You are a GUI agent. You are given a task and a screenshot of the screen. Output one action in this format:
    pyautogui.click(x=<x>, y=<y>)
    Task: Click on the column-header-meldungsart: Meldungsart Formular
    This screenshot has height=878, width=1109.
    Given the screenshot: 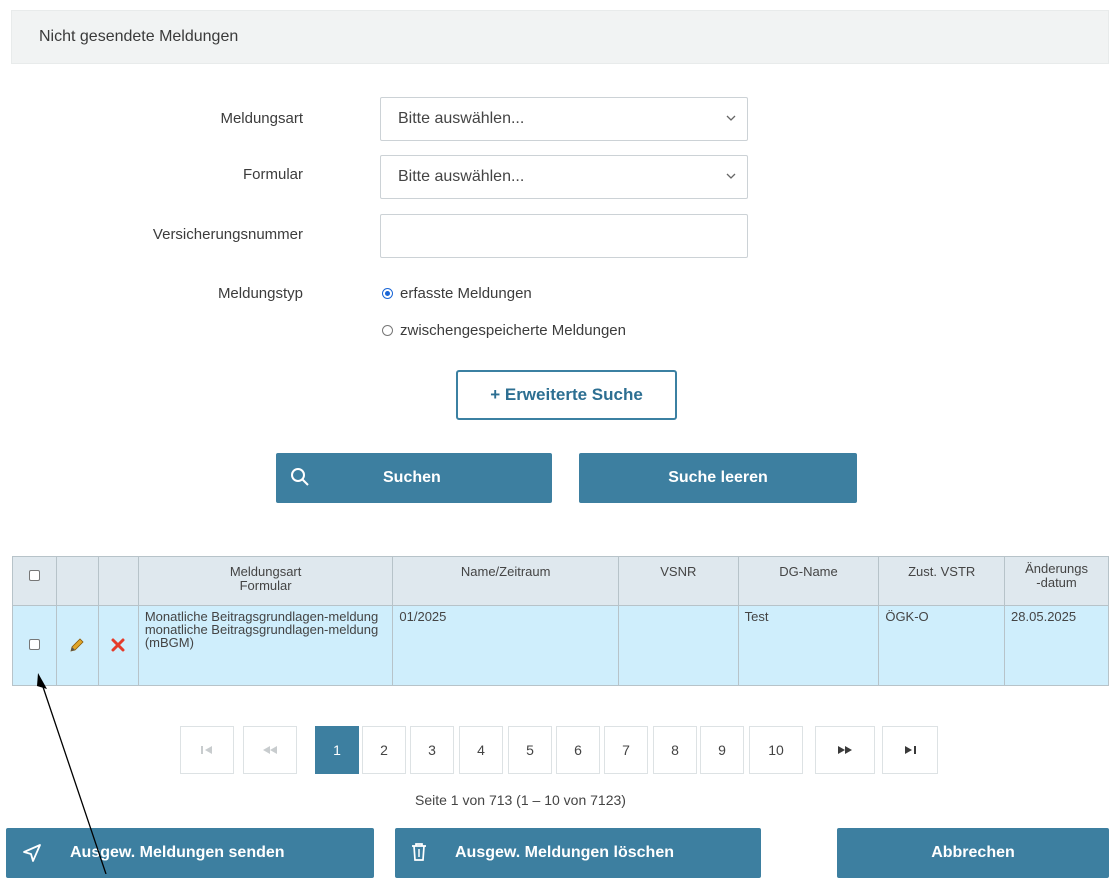 What is the action you would take?
    pyautogui.click(x=265, y=581)
    